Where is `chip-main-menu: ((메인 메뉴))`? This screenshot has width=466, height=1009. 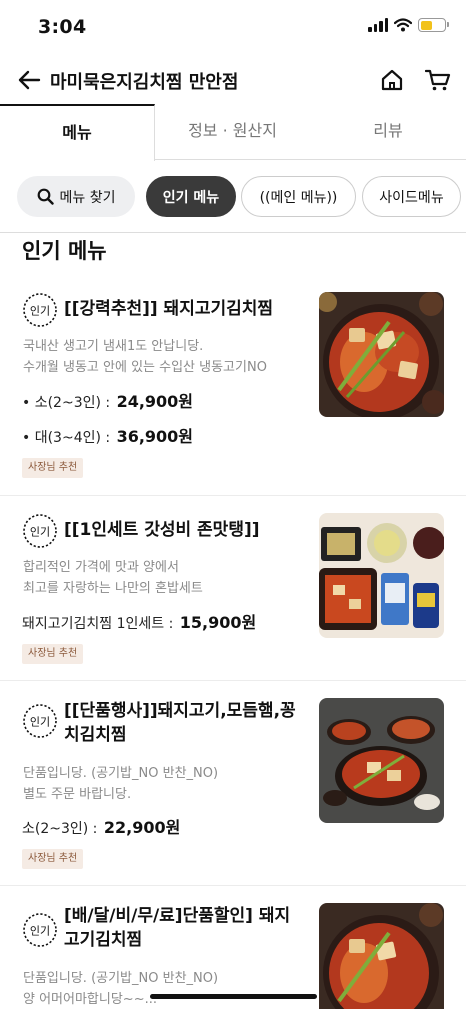 chip-main-menu: ((메인 메뉴)) is located at coordinates (298, 196).